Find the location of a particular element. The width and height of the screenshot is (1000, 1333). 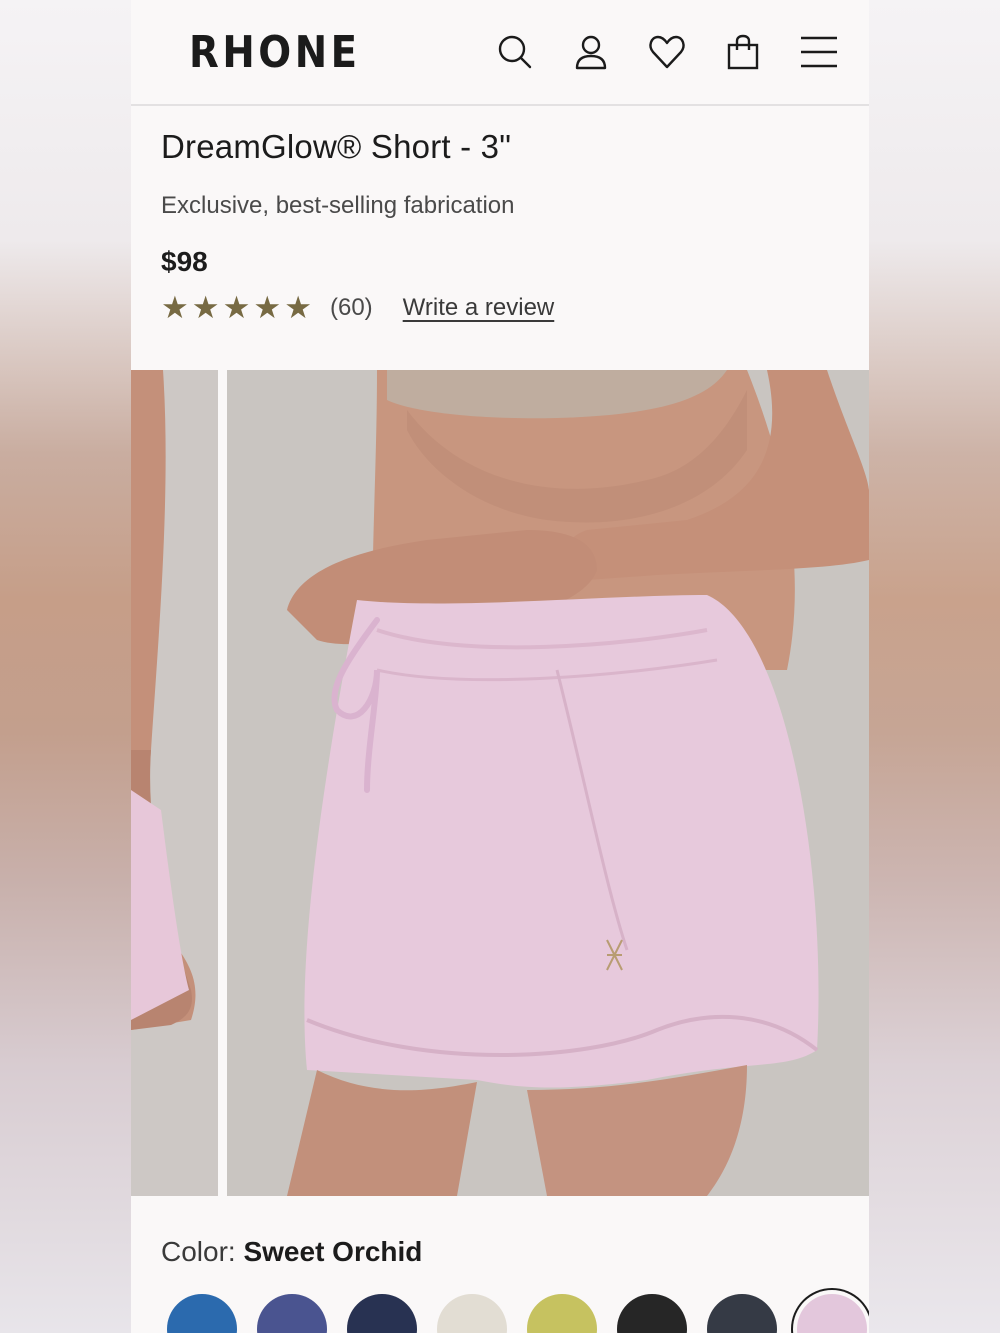

account-icon is located at coordinates (591, 52).